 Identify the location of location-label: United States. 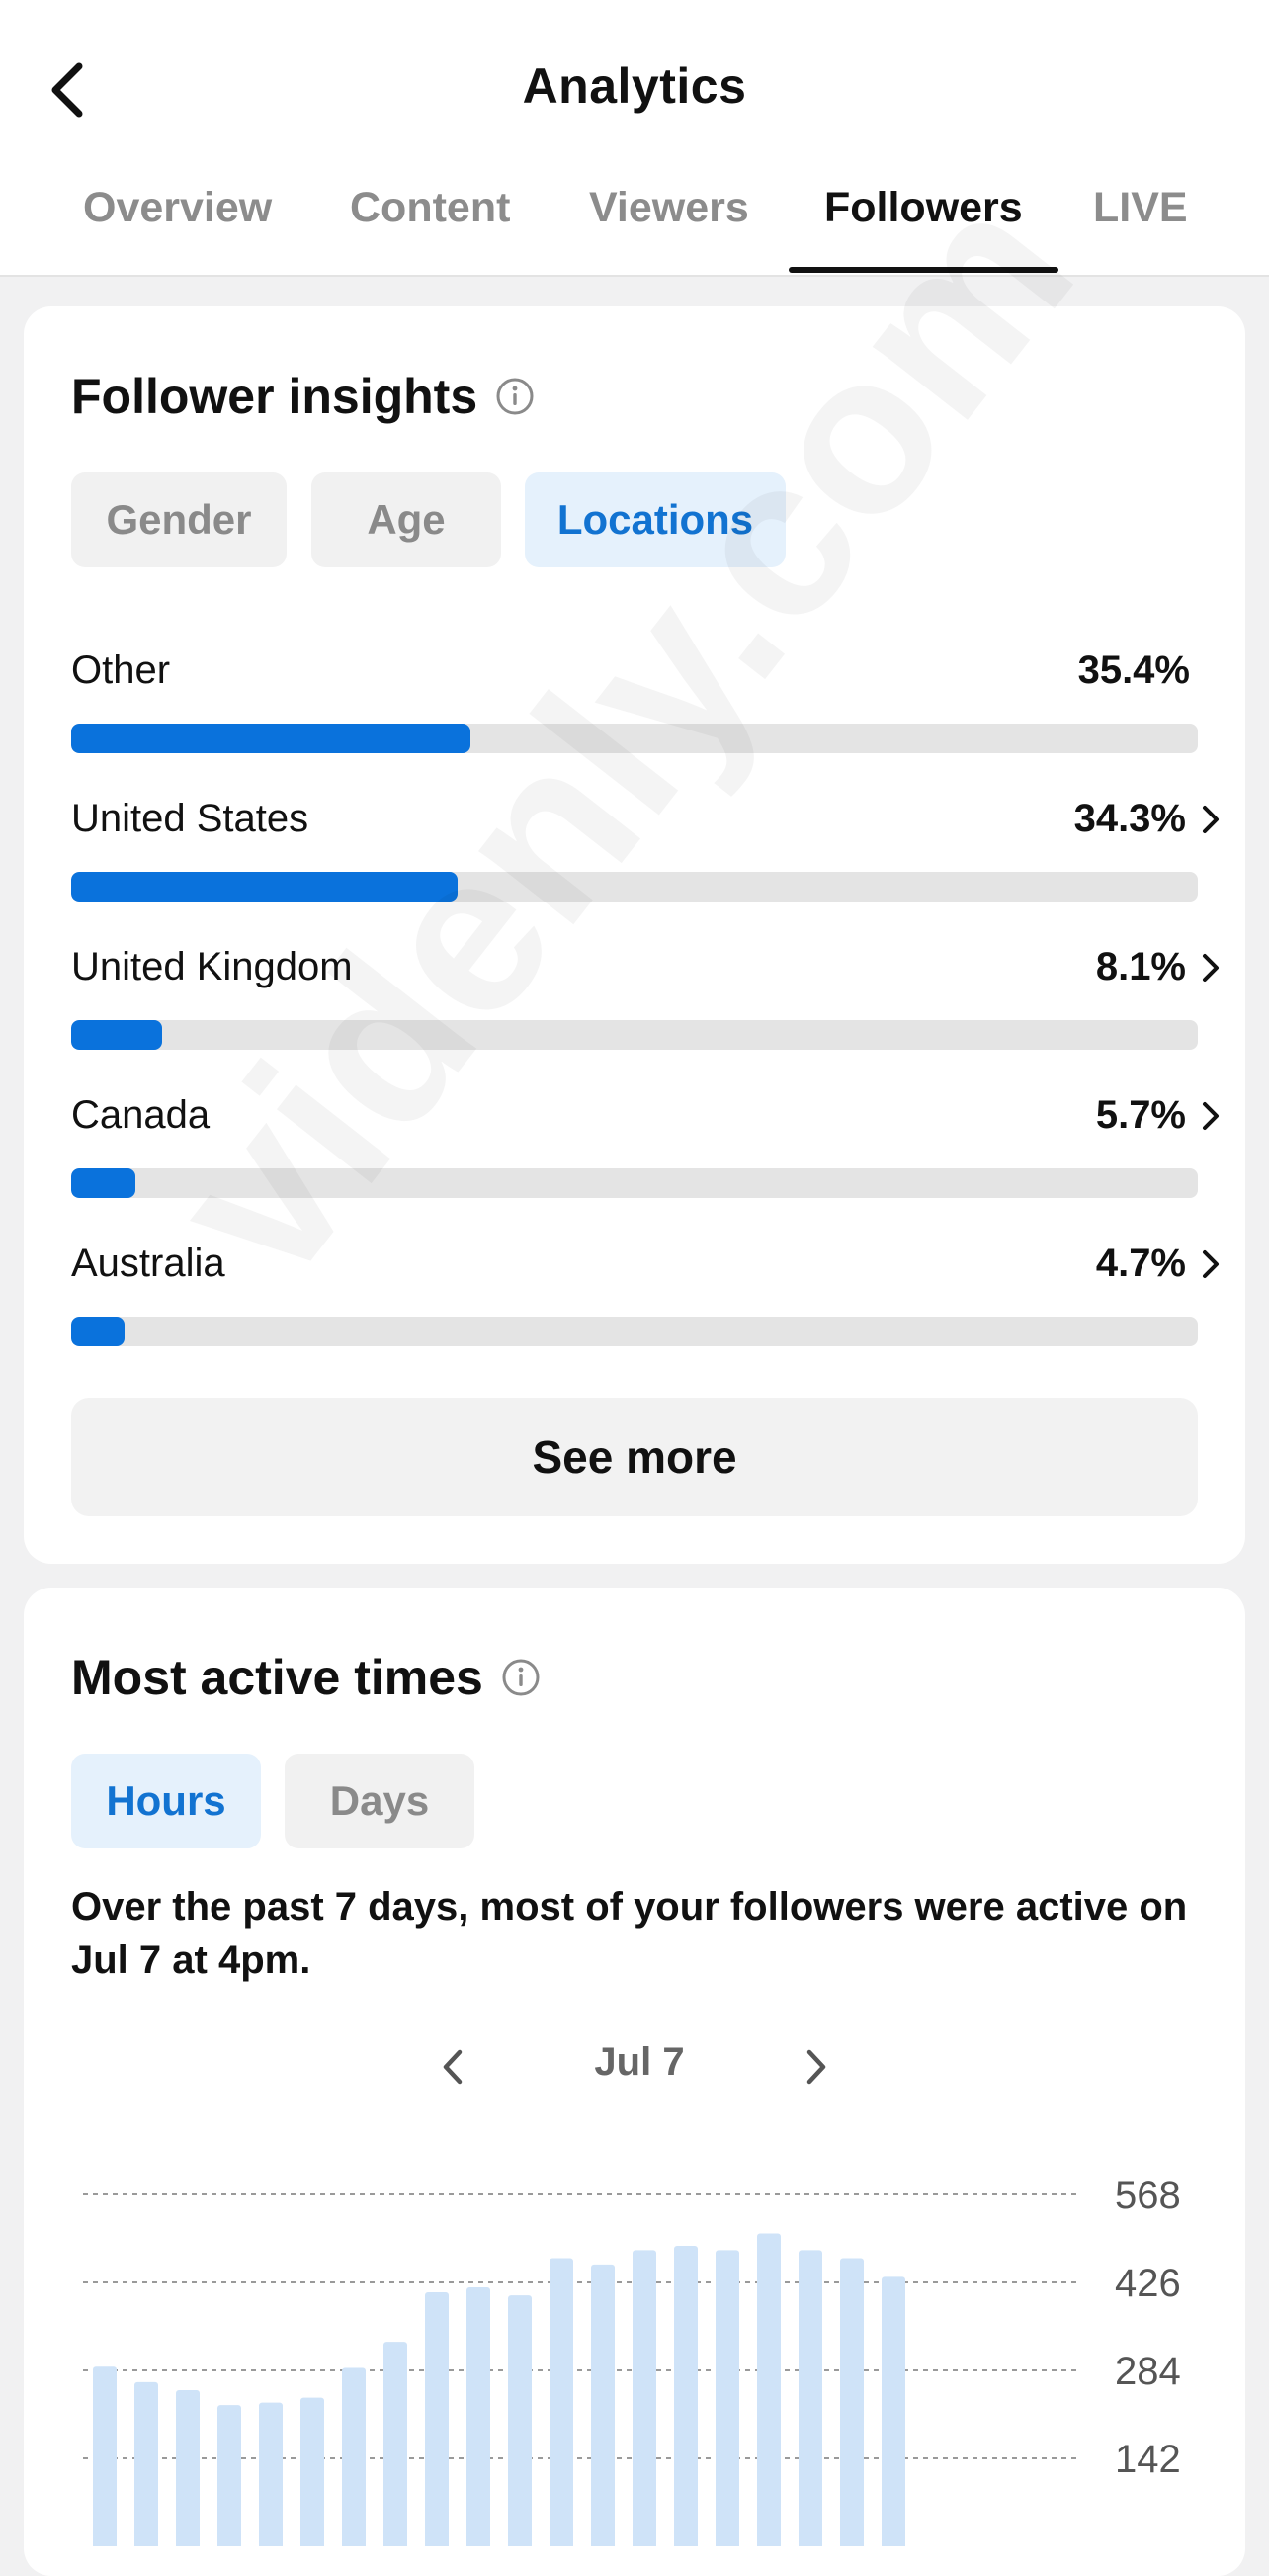
(190, 818).